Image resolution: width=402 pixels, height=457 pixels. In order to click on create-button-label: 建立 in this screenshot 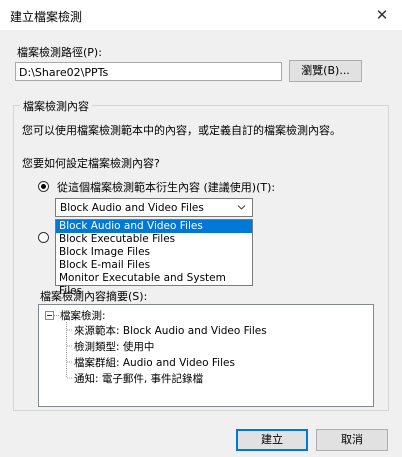, I will do `click(272, 439)`.